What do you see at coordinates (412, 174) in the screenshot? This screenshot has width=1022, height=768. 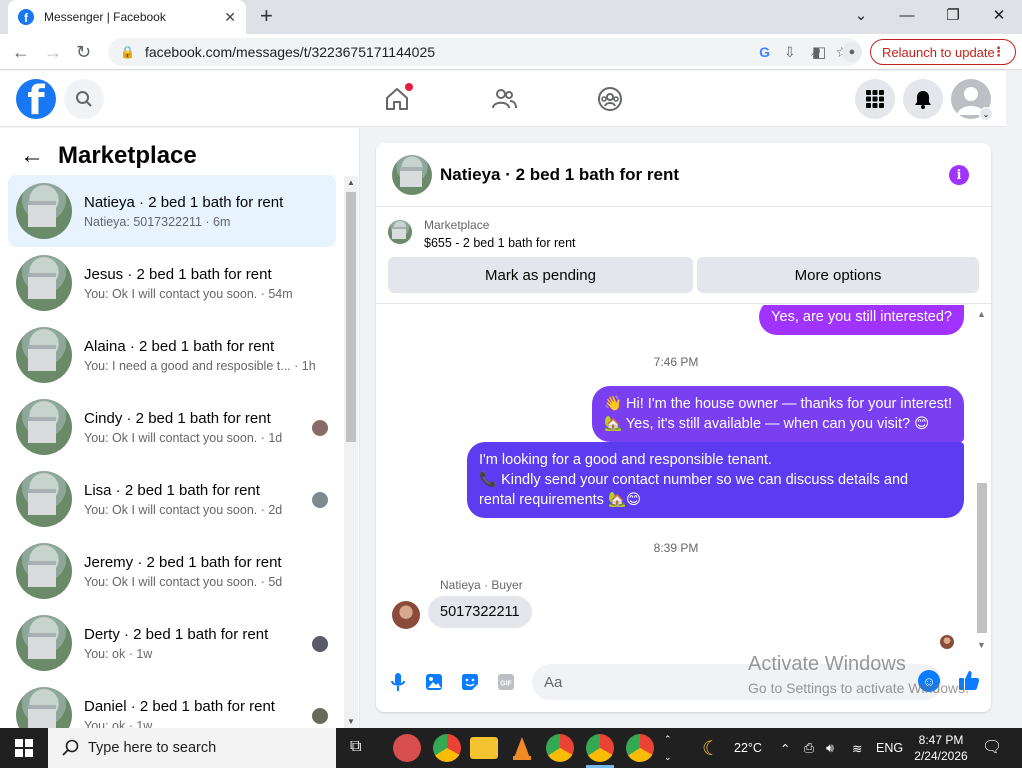 I see `chat-listing-thumbnail` at bounding box center [412, 174].